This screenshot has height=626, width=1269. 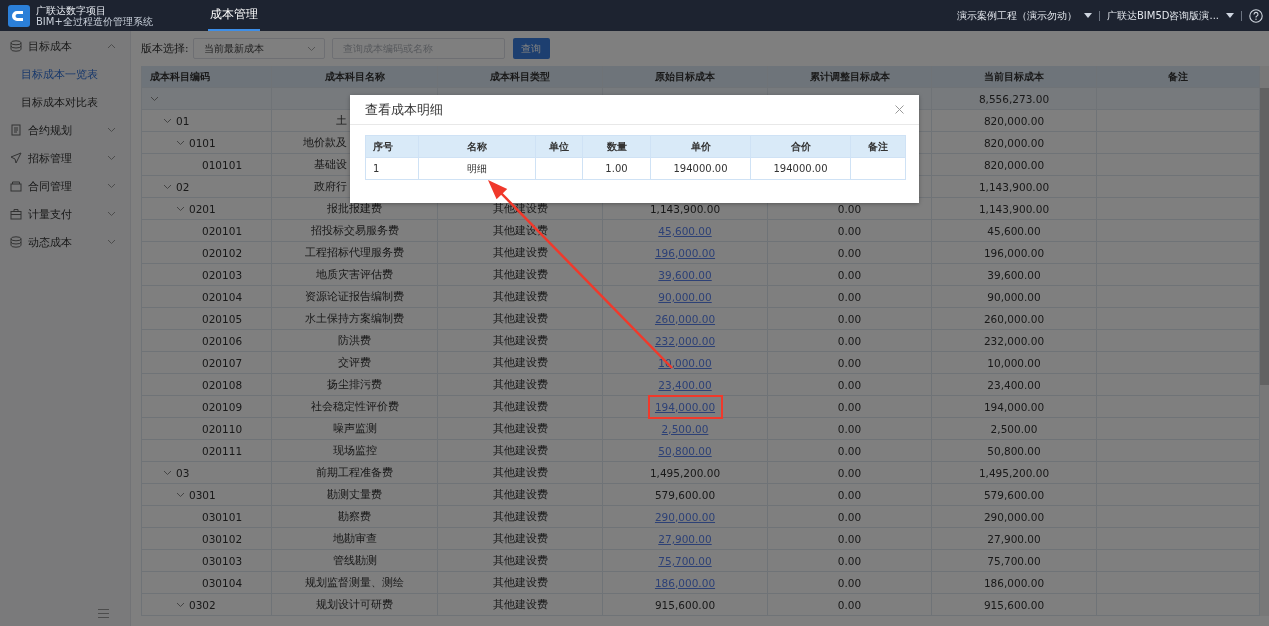 I want to click on amount-text: 820,000.00, so click(x=1014, y=120).